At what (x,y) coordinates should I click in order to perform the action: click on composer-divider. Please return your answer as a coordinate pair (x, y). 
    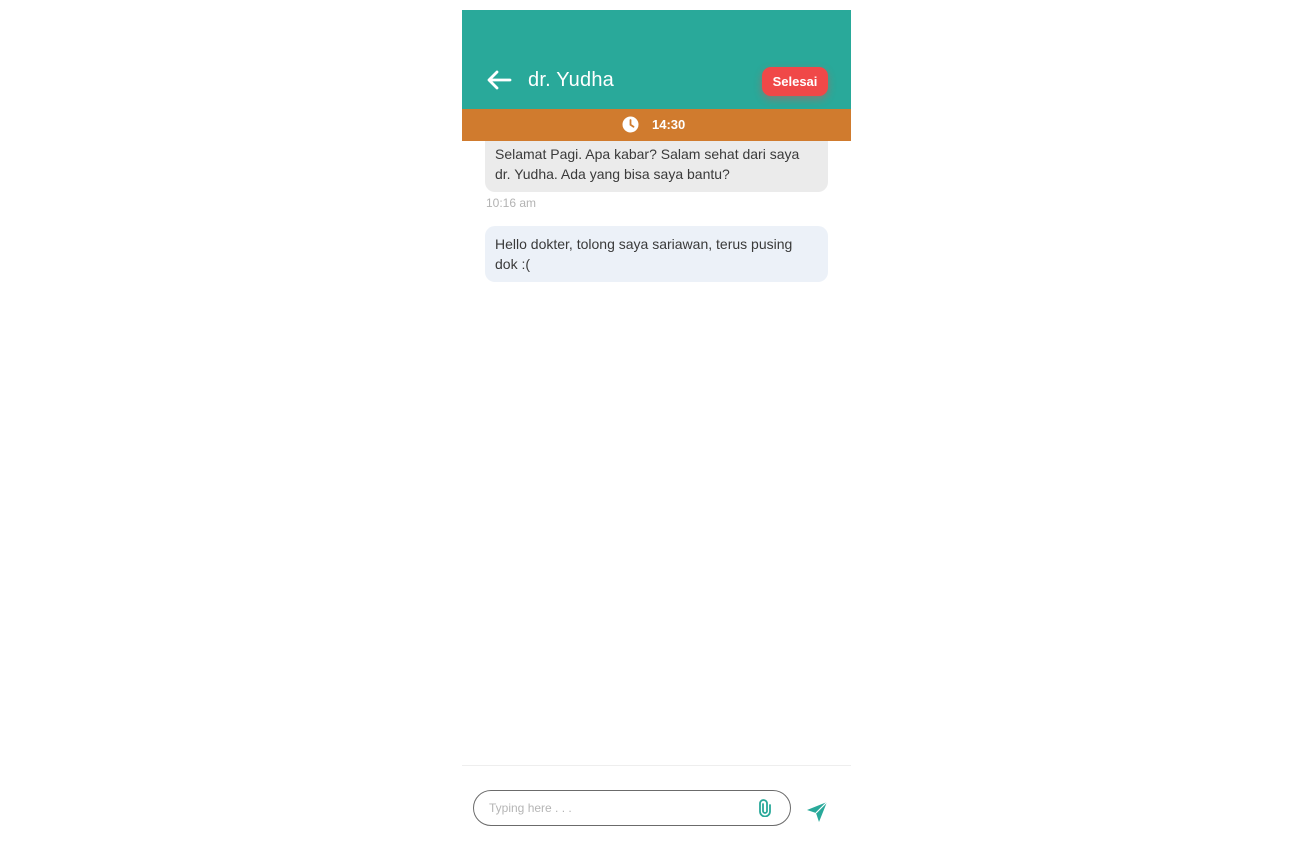
    Looking at the image, I should click on (656, 765).